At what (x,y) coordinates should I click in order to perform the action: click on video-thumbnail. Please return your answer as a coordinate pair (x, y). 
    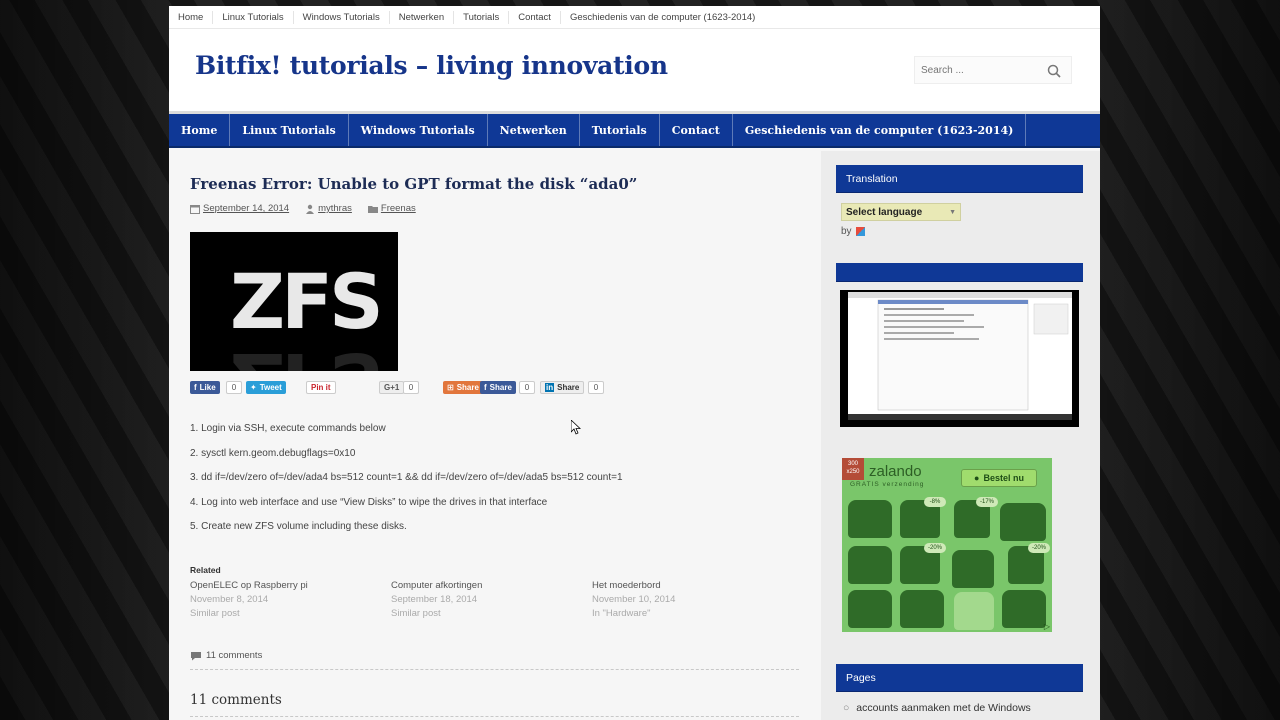
    Looking at the image, I should click on (959, 358).